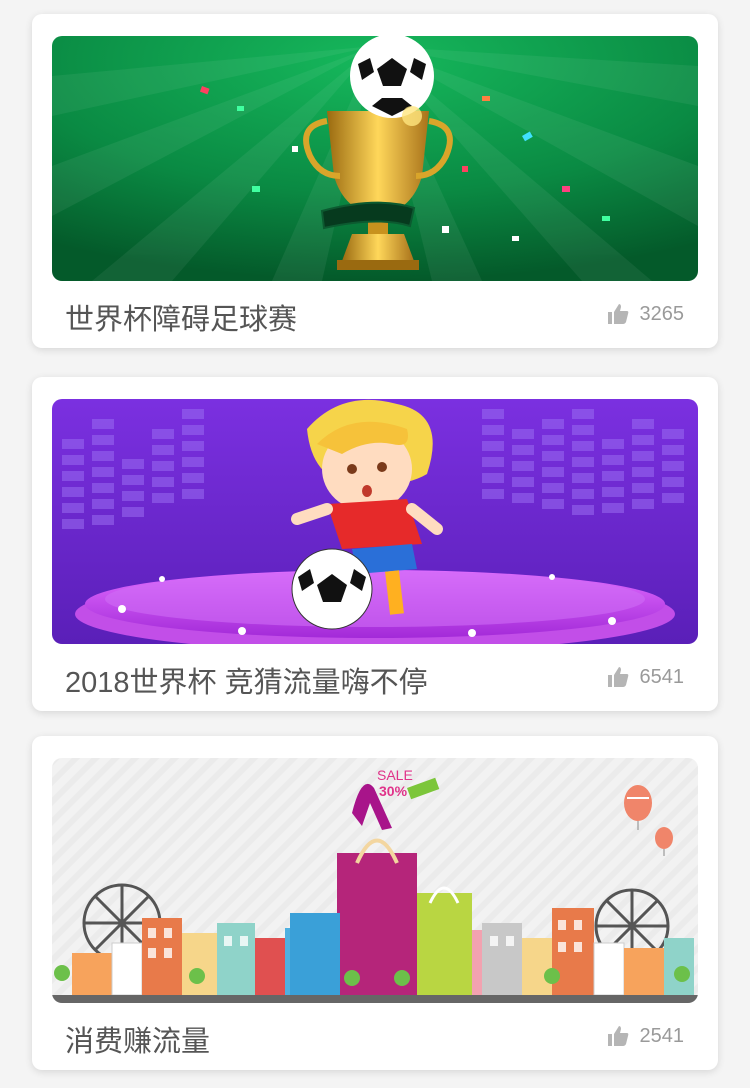 The width and height of the screenshot is (750, 1088). What do you see at coordinates (662, 676) in the screenshot?
I see `like-count: 6541` at bounding box center [662, 676].